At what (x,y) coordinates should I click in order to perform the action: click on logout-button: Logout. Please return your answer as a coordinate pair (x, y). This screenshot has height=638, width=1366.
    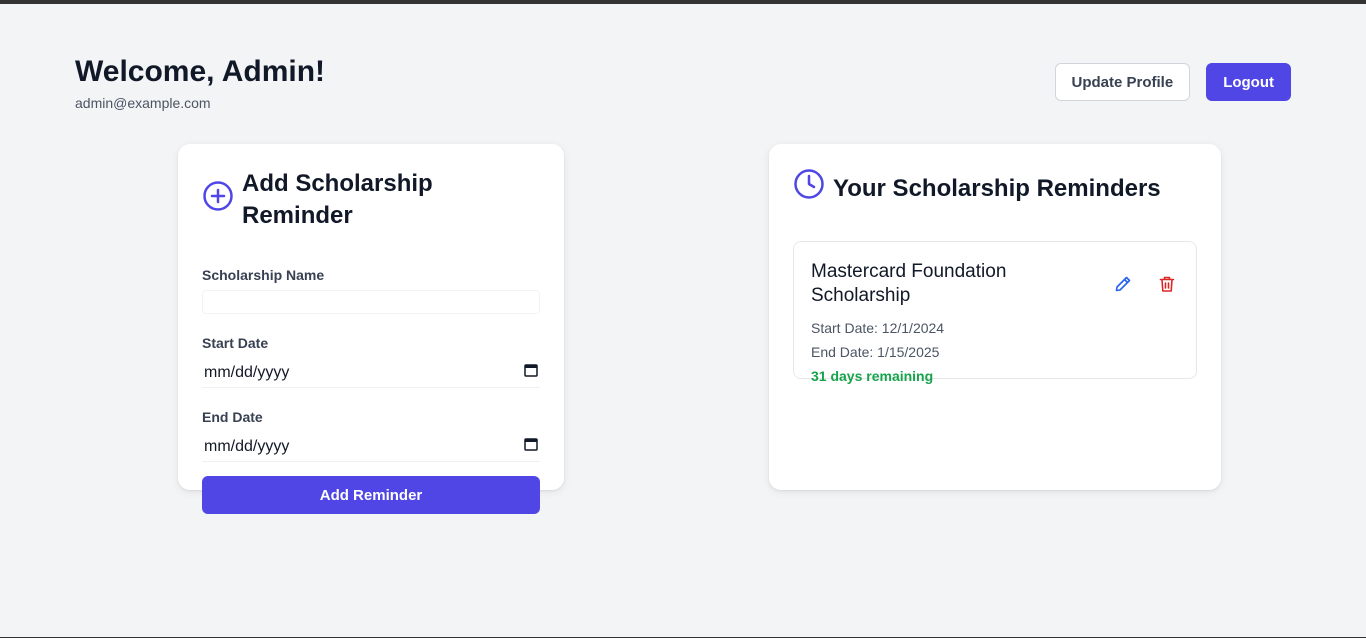
    Looking at the image, I should click on (1248, 82).